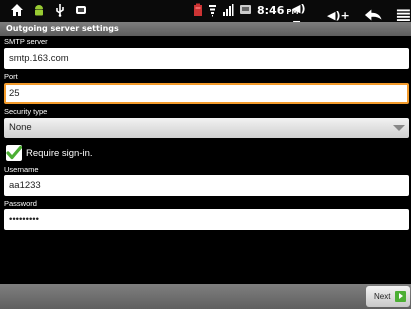 The width and height of the screenshot is (411, 309). I want to click on sd-card-icon, so click(245, 9).